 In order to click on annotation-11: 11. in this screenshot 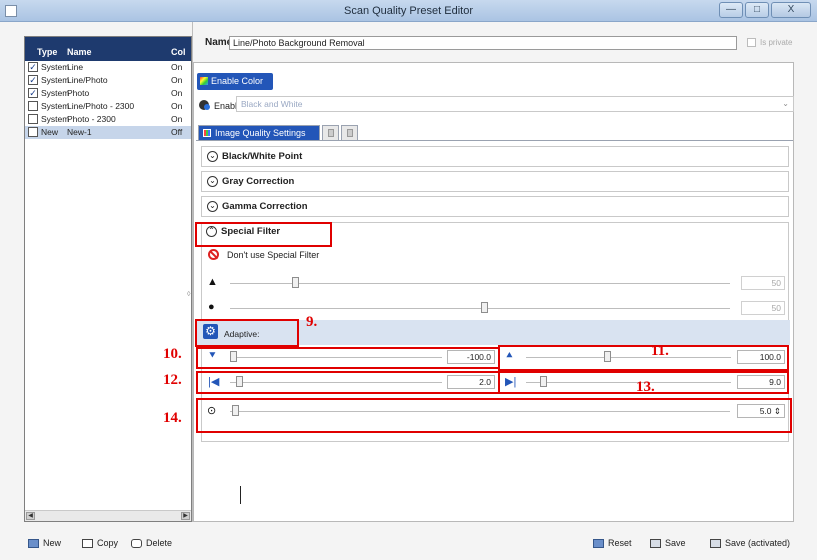, I will do `click(660, 351)`.